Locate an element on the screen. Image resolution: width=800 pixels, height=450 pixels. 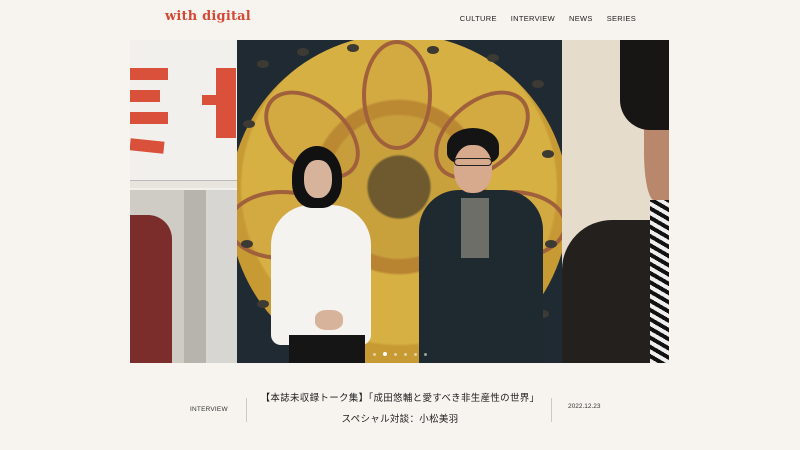
nav-item-news: NEWS is located at coordinates (581, 18).